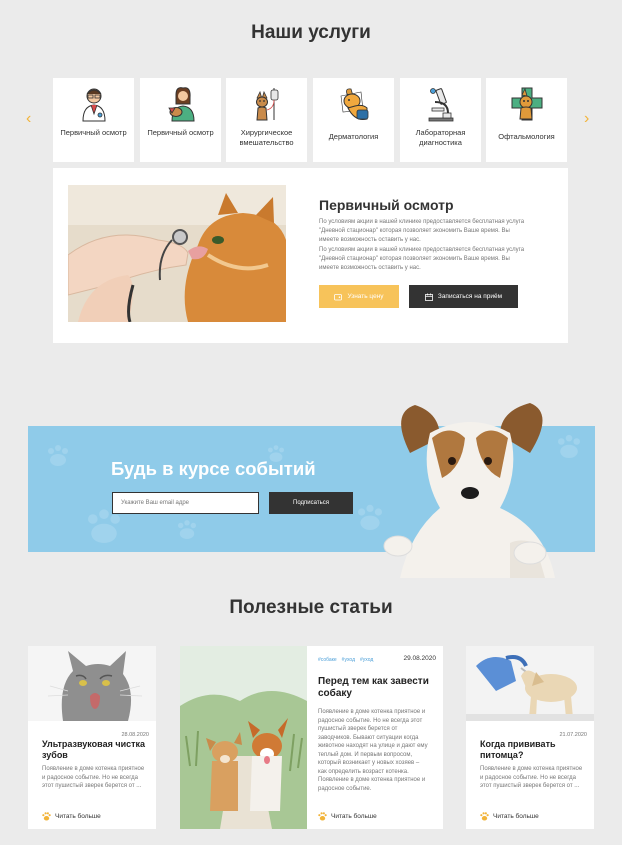 The image size is (622, 845). I want to click on vet-with-dog-icon, so click(181, 104).